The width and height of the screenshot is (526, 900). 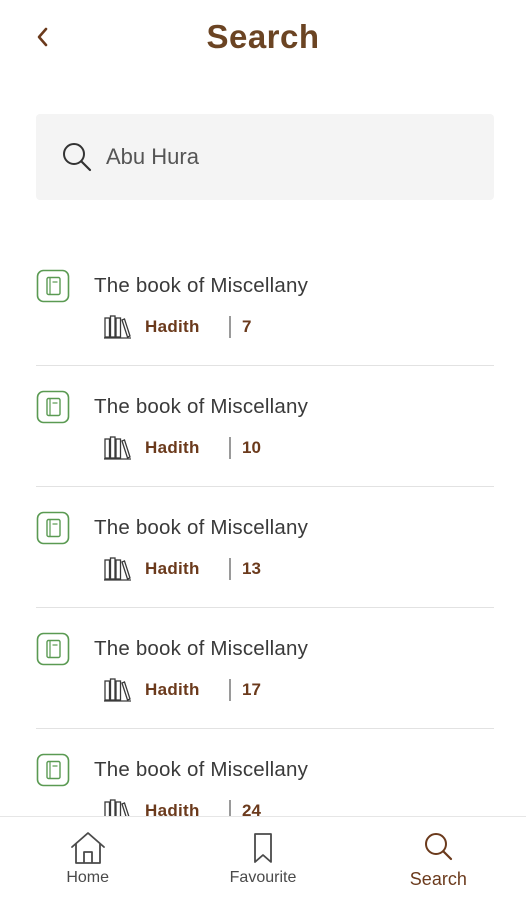 I want to click on nav-search-label: Search, so click(x=438, y=879).